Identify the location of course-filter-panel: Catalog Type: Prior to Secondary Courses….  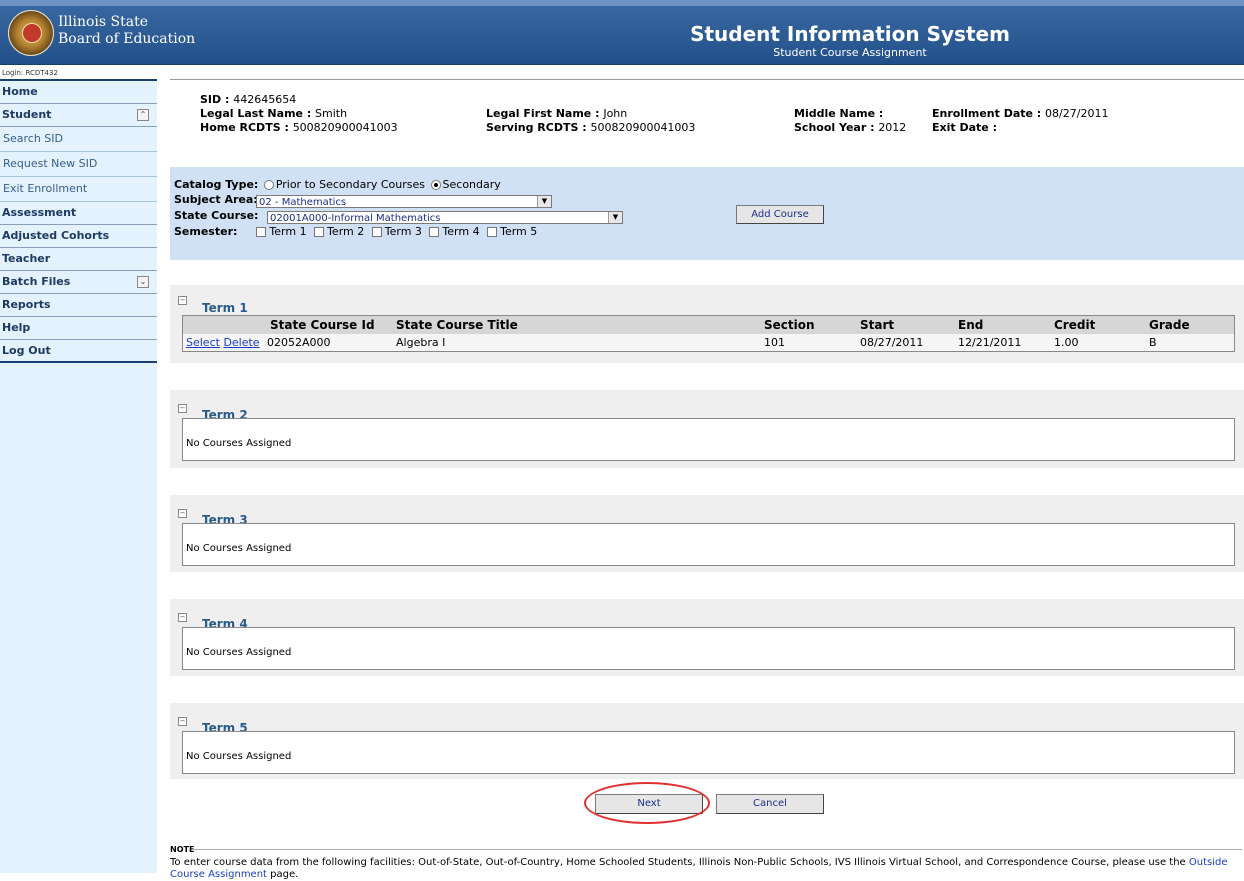
(707, 213).